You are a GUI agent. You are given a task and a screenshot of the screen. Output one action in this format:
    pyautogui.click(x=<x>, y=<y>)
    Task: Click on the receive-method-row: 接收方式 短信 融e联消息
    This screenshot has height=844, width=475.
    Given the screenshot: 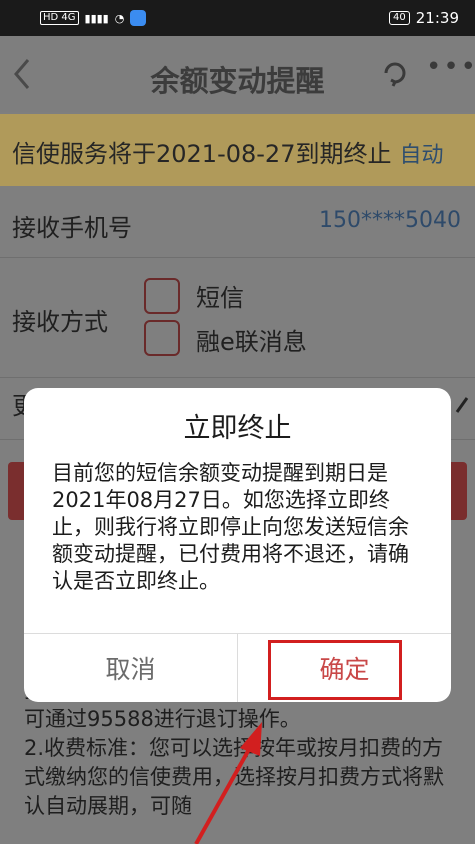 What is the action you would take?
    pyautogui.click(x=237, y=319)
    